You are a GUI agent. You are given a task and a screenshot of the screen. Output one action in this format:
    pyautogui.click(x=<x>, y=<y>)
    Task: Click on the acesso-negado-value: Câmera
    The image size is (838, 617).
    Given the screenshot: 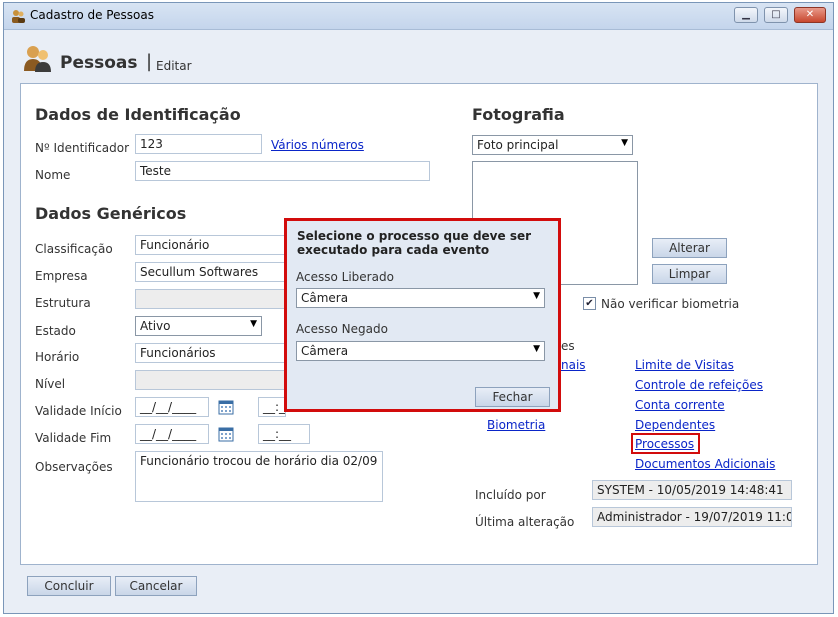 What is the action you would take?
    pyautogui.click(x=325, y=351)
    